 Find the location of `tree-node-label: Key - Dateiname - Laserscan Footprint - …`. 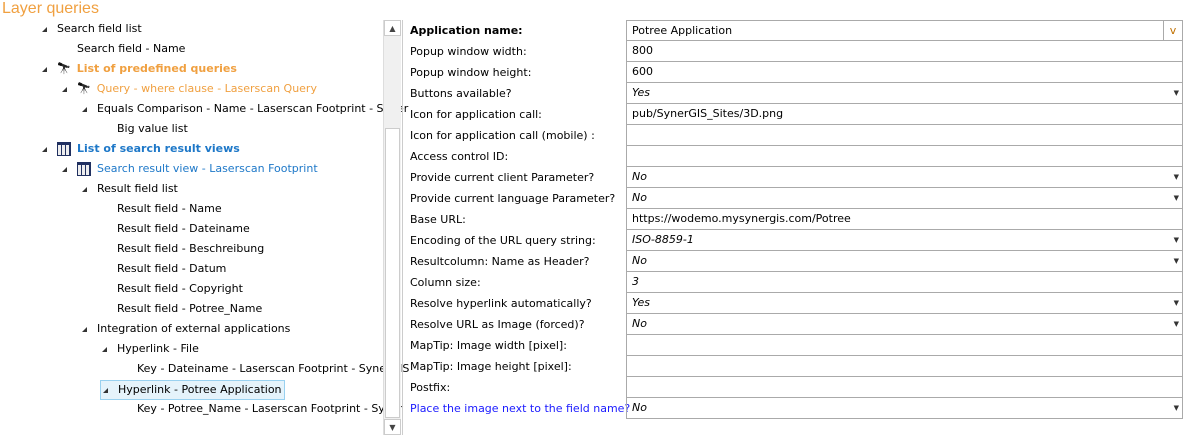

tree-node-label: Key - Dateiname - Laserscan Footprint - … is located at coordinates (273, 368).